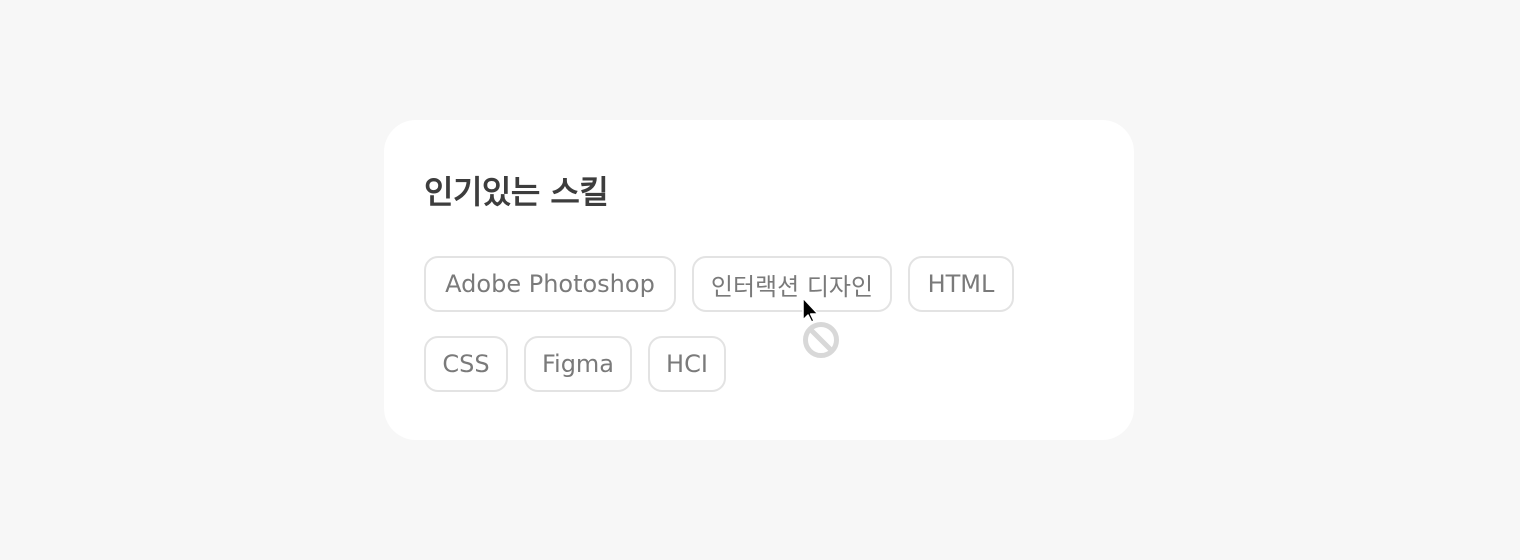 The image size is (1520, 560). What do you see at coordinates (961, 284) in the screenshot?
I see `skill-chip-html: HTML` at bounding box center [961, 284].